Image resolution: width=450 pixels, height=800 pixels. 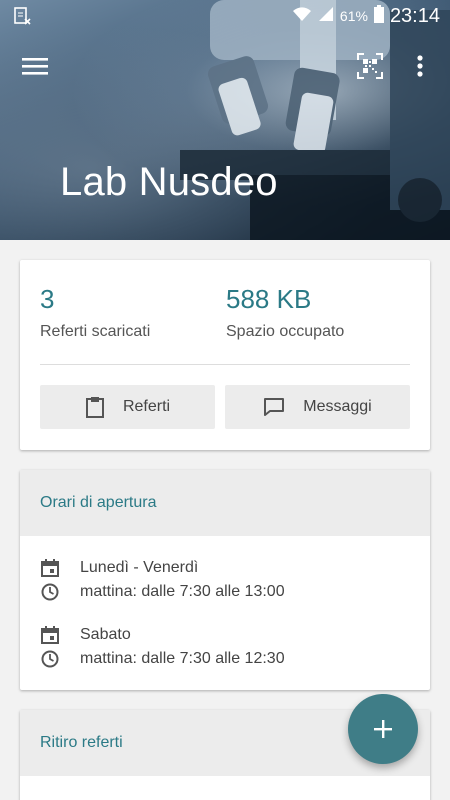 What do you see at coordinates (302, 16) in the screenshot?
I see `wifi-icon` at bounding box center [302, 16].